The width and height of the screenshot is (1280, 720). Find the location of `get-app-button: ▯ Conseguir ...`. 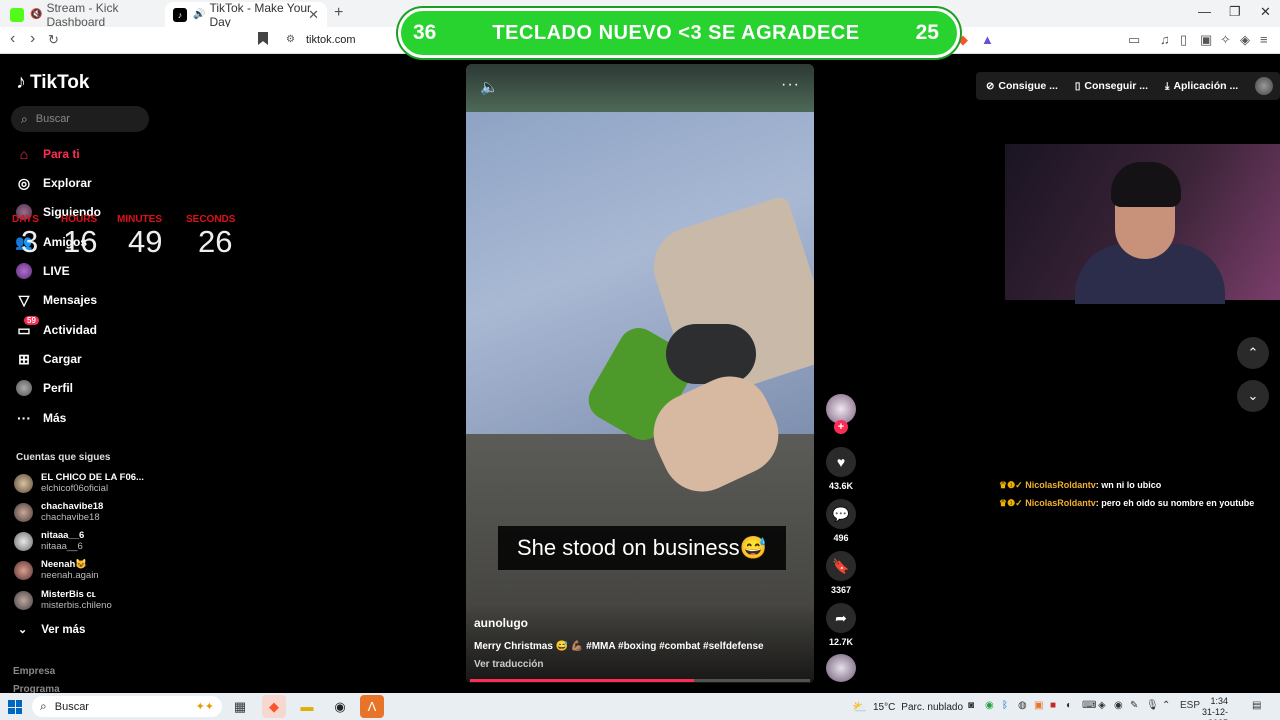

get-app-button: ▯ Conseguir ... is located at coordinates (1111, 86).